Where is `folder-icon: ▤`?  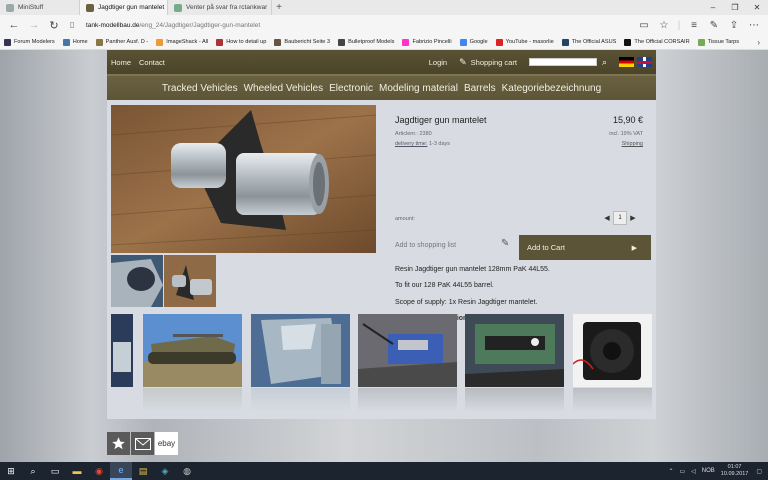 folder-icon: ▤ is located at coordinates (143, 471).